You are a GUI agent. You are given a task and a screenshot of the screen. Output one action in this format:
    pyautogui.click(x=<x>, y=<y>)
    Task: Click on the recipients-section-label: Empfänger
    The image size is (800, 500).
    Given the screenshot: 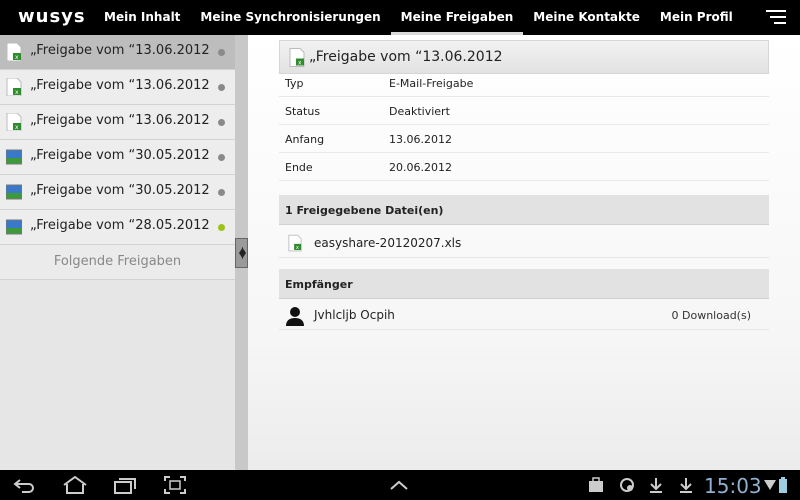 What is the action you would take?
    pyautogui.click(x=319, y=284)
    